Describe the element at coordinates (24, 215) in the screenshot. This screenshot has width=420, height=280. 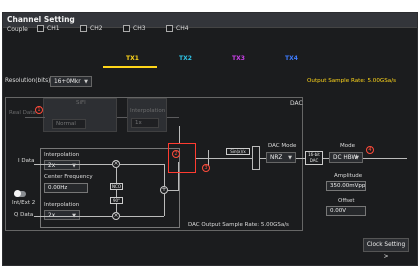
I see `q-data-label: Q Data` at that location.